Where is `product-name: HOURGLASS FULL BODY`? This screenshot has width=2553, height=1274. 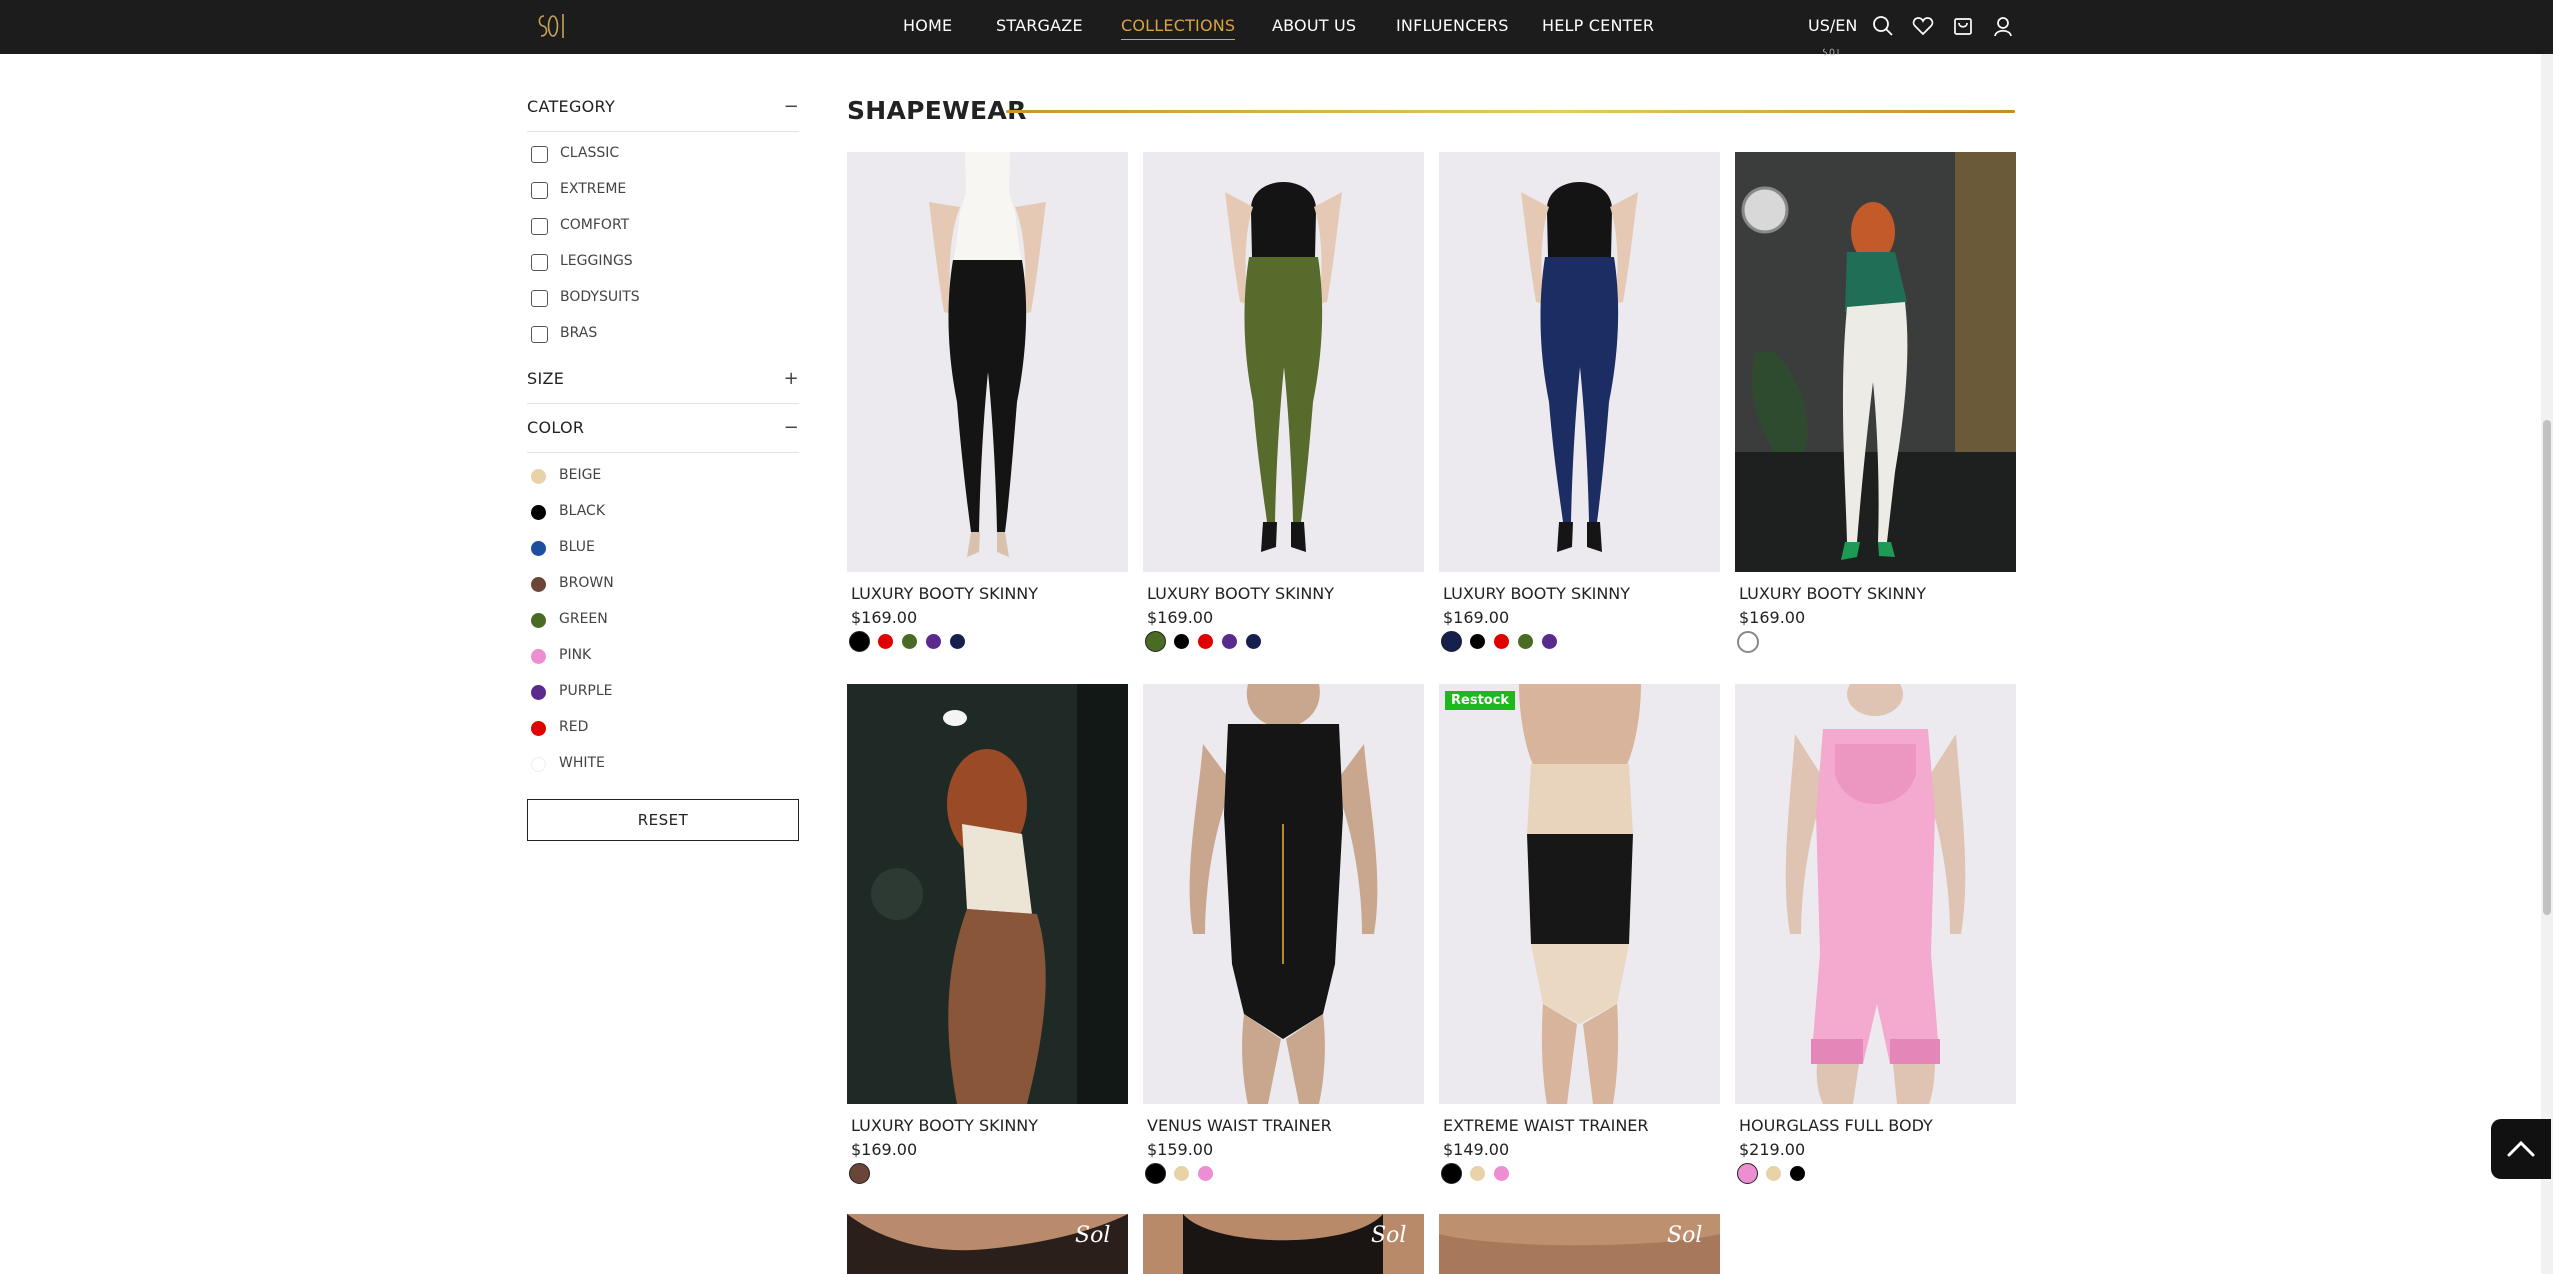 product-name: HOURGLASS FULL BODY is located at coordinates (1836, 1125).